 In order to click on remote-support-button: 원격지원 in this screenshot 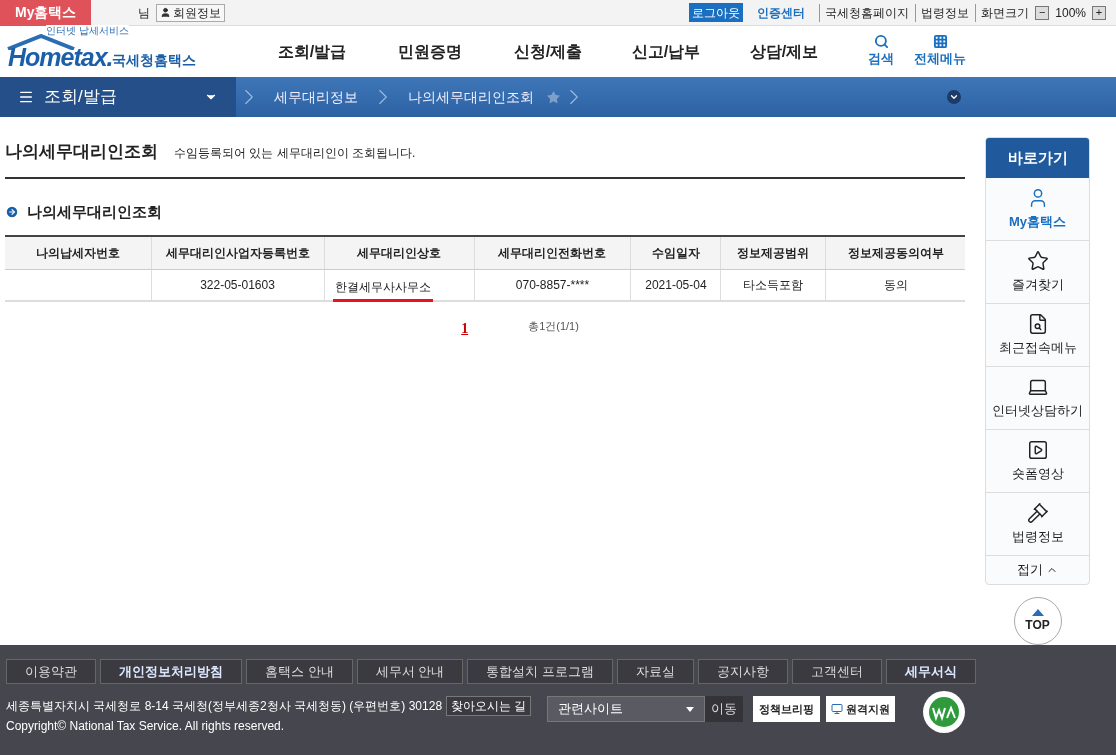, I will do `click(861, 709)`.